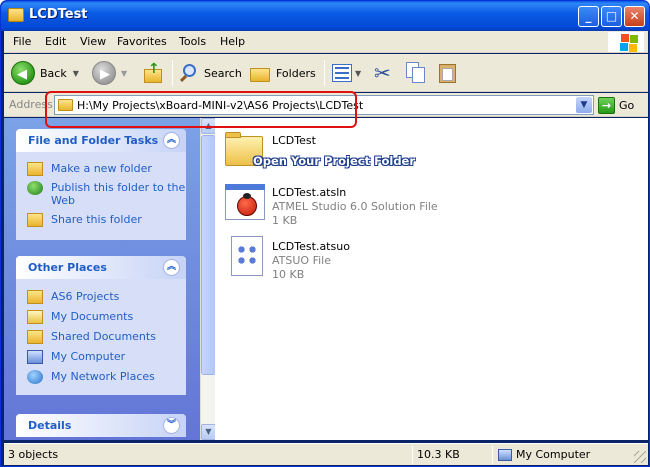 This screenshot has width=650, height=467. I want to click on search-button: Search, so click(210, 73).